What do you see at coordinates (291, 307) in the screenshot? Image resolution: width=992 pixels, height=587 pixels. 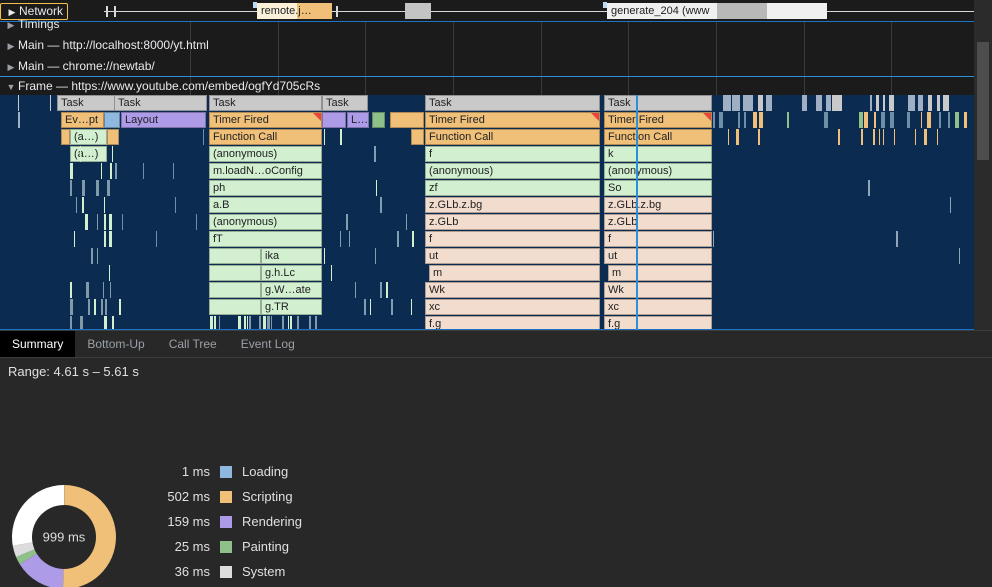 I see `flame-event-block: g.TR` at bounding box center [291, 307].